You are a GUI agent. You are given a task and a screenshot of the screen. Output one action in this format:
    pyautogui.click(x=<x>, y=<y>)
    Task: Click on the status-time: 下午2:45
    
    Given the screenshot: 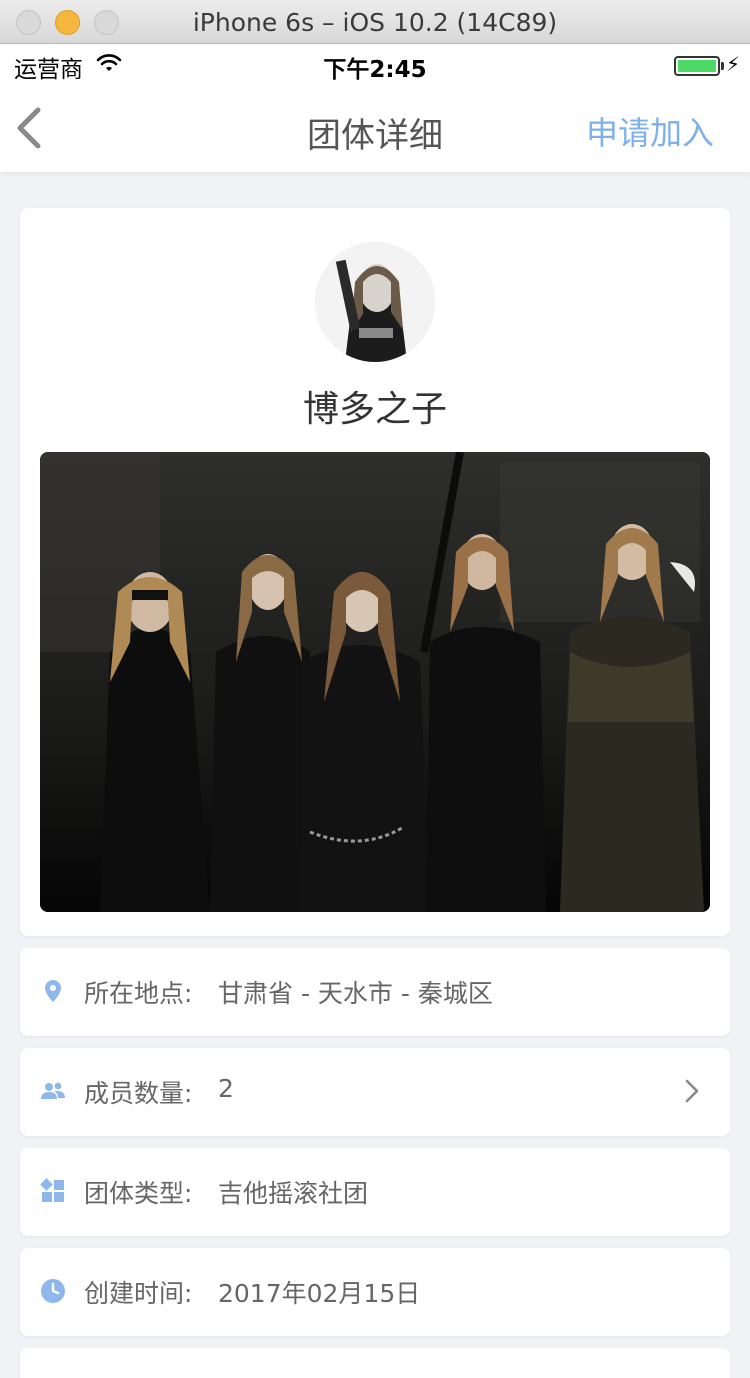 What is the action you would take?
    pyautogui.click(x=375, y=70)
    